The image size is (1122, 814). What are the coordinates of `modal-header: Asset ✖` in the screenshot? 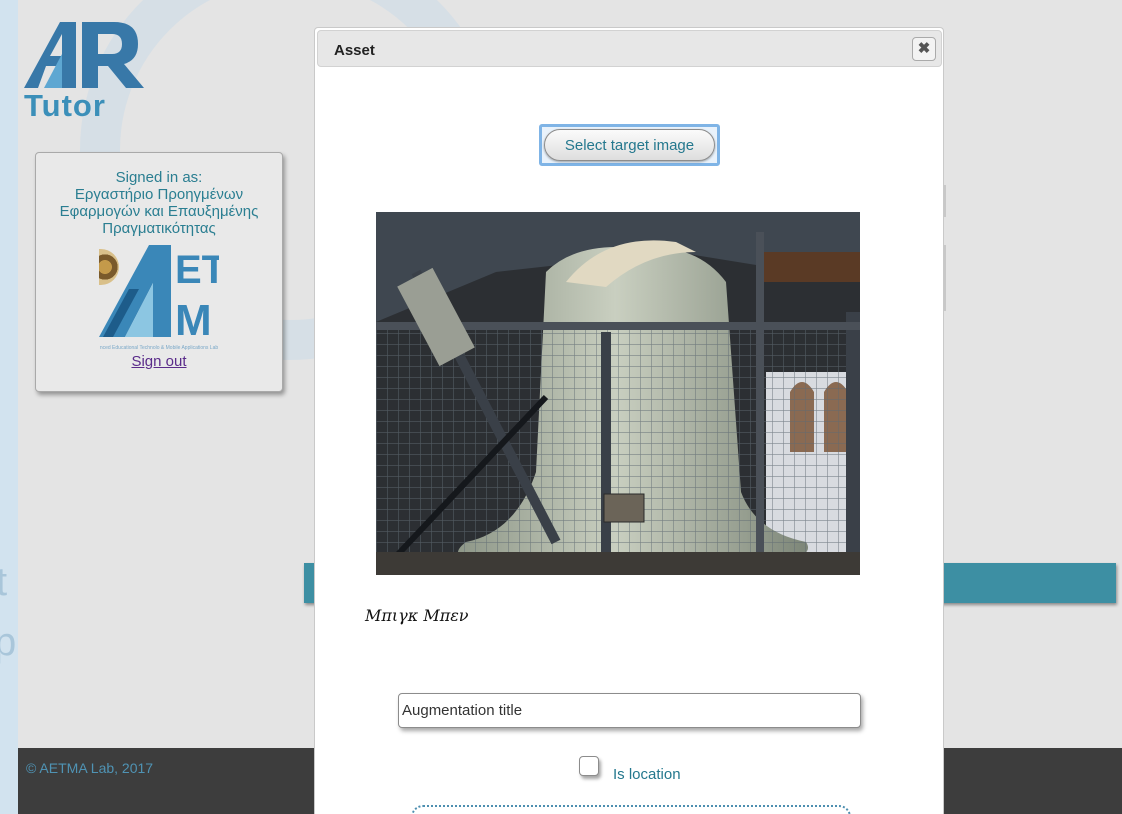 It's located at (629, 48).